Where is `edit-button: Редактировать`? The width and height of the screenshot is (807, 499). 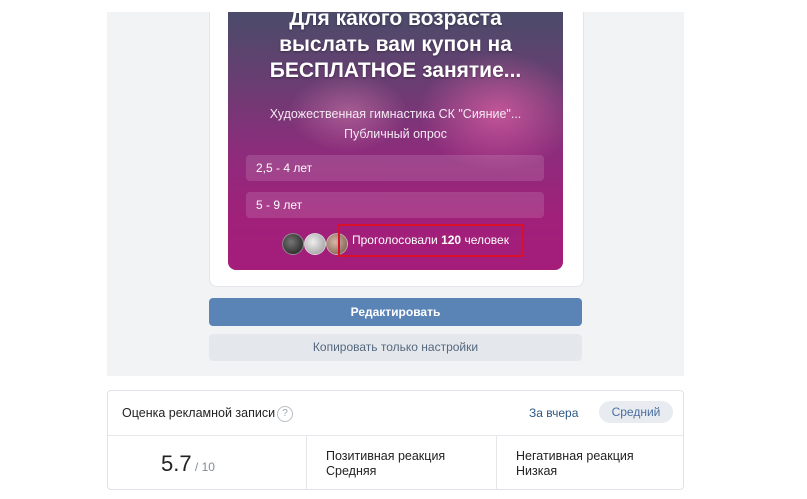 edit-button: Редактировать is located at coordinates (395, 312).